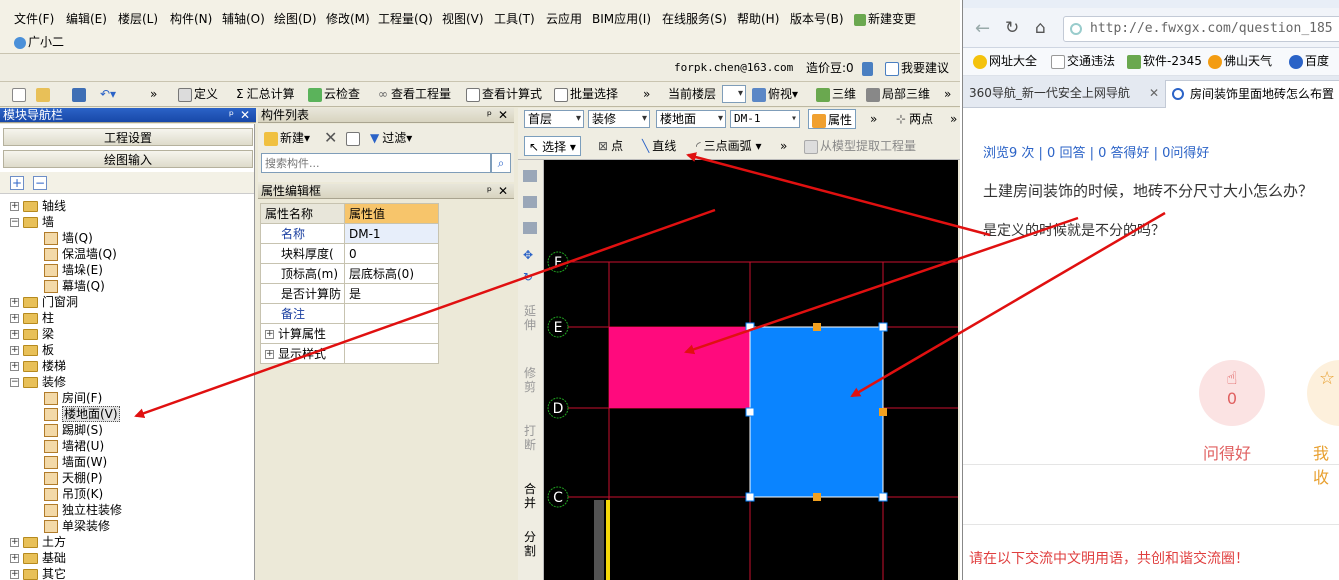  I want to click on tree-folder: + 板, so click(32, 350).